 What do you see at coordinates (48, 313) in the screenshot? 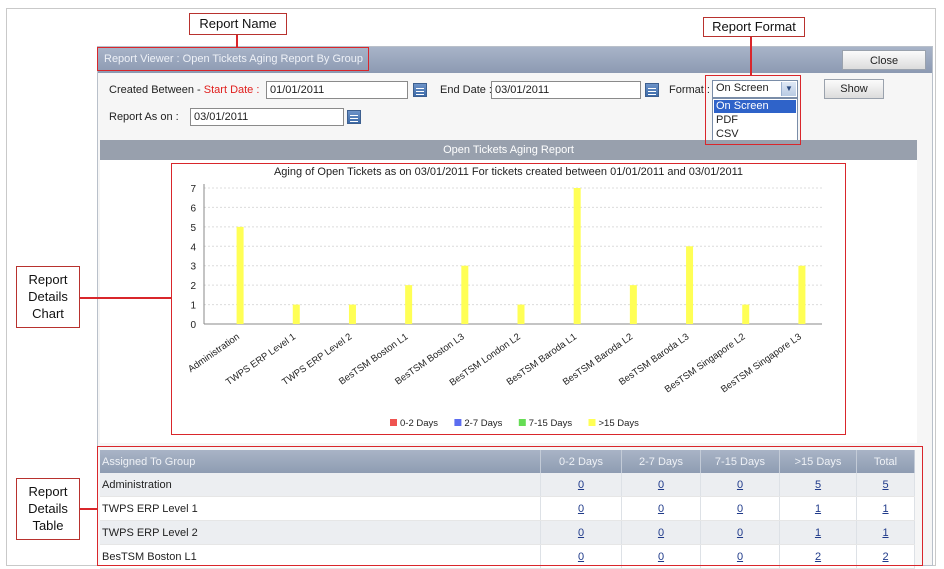
I see `callout-line: Chart` at bounding box center [48, 313].